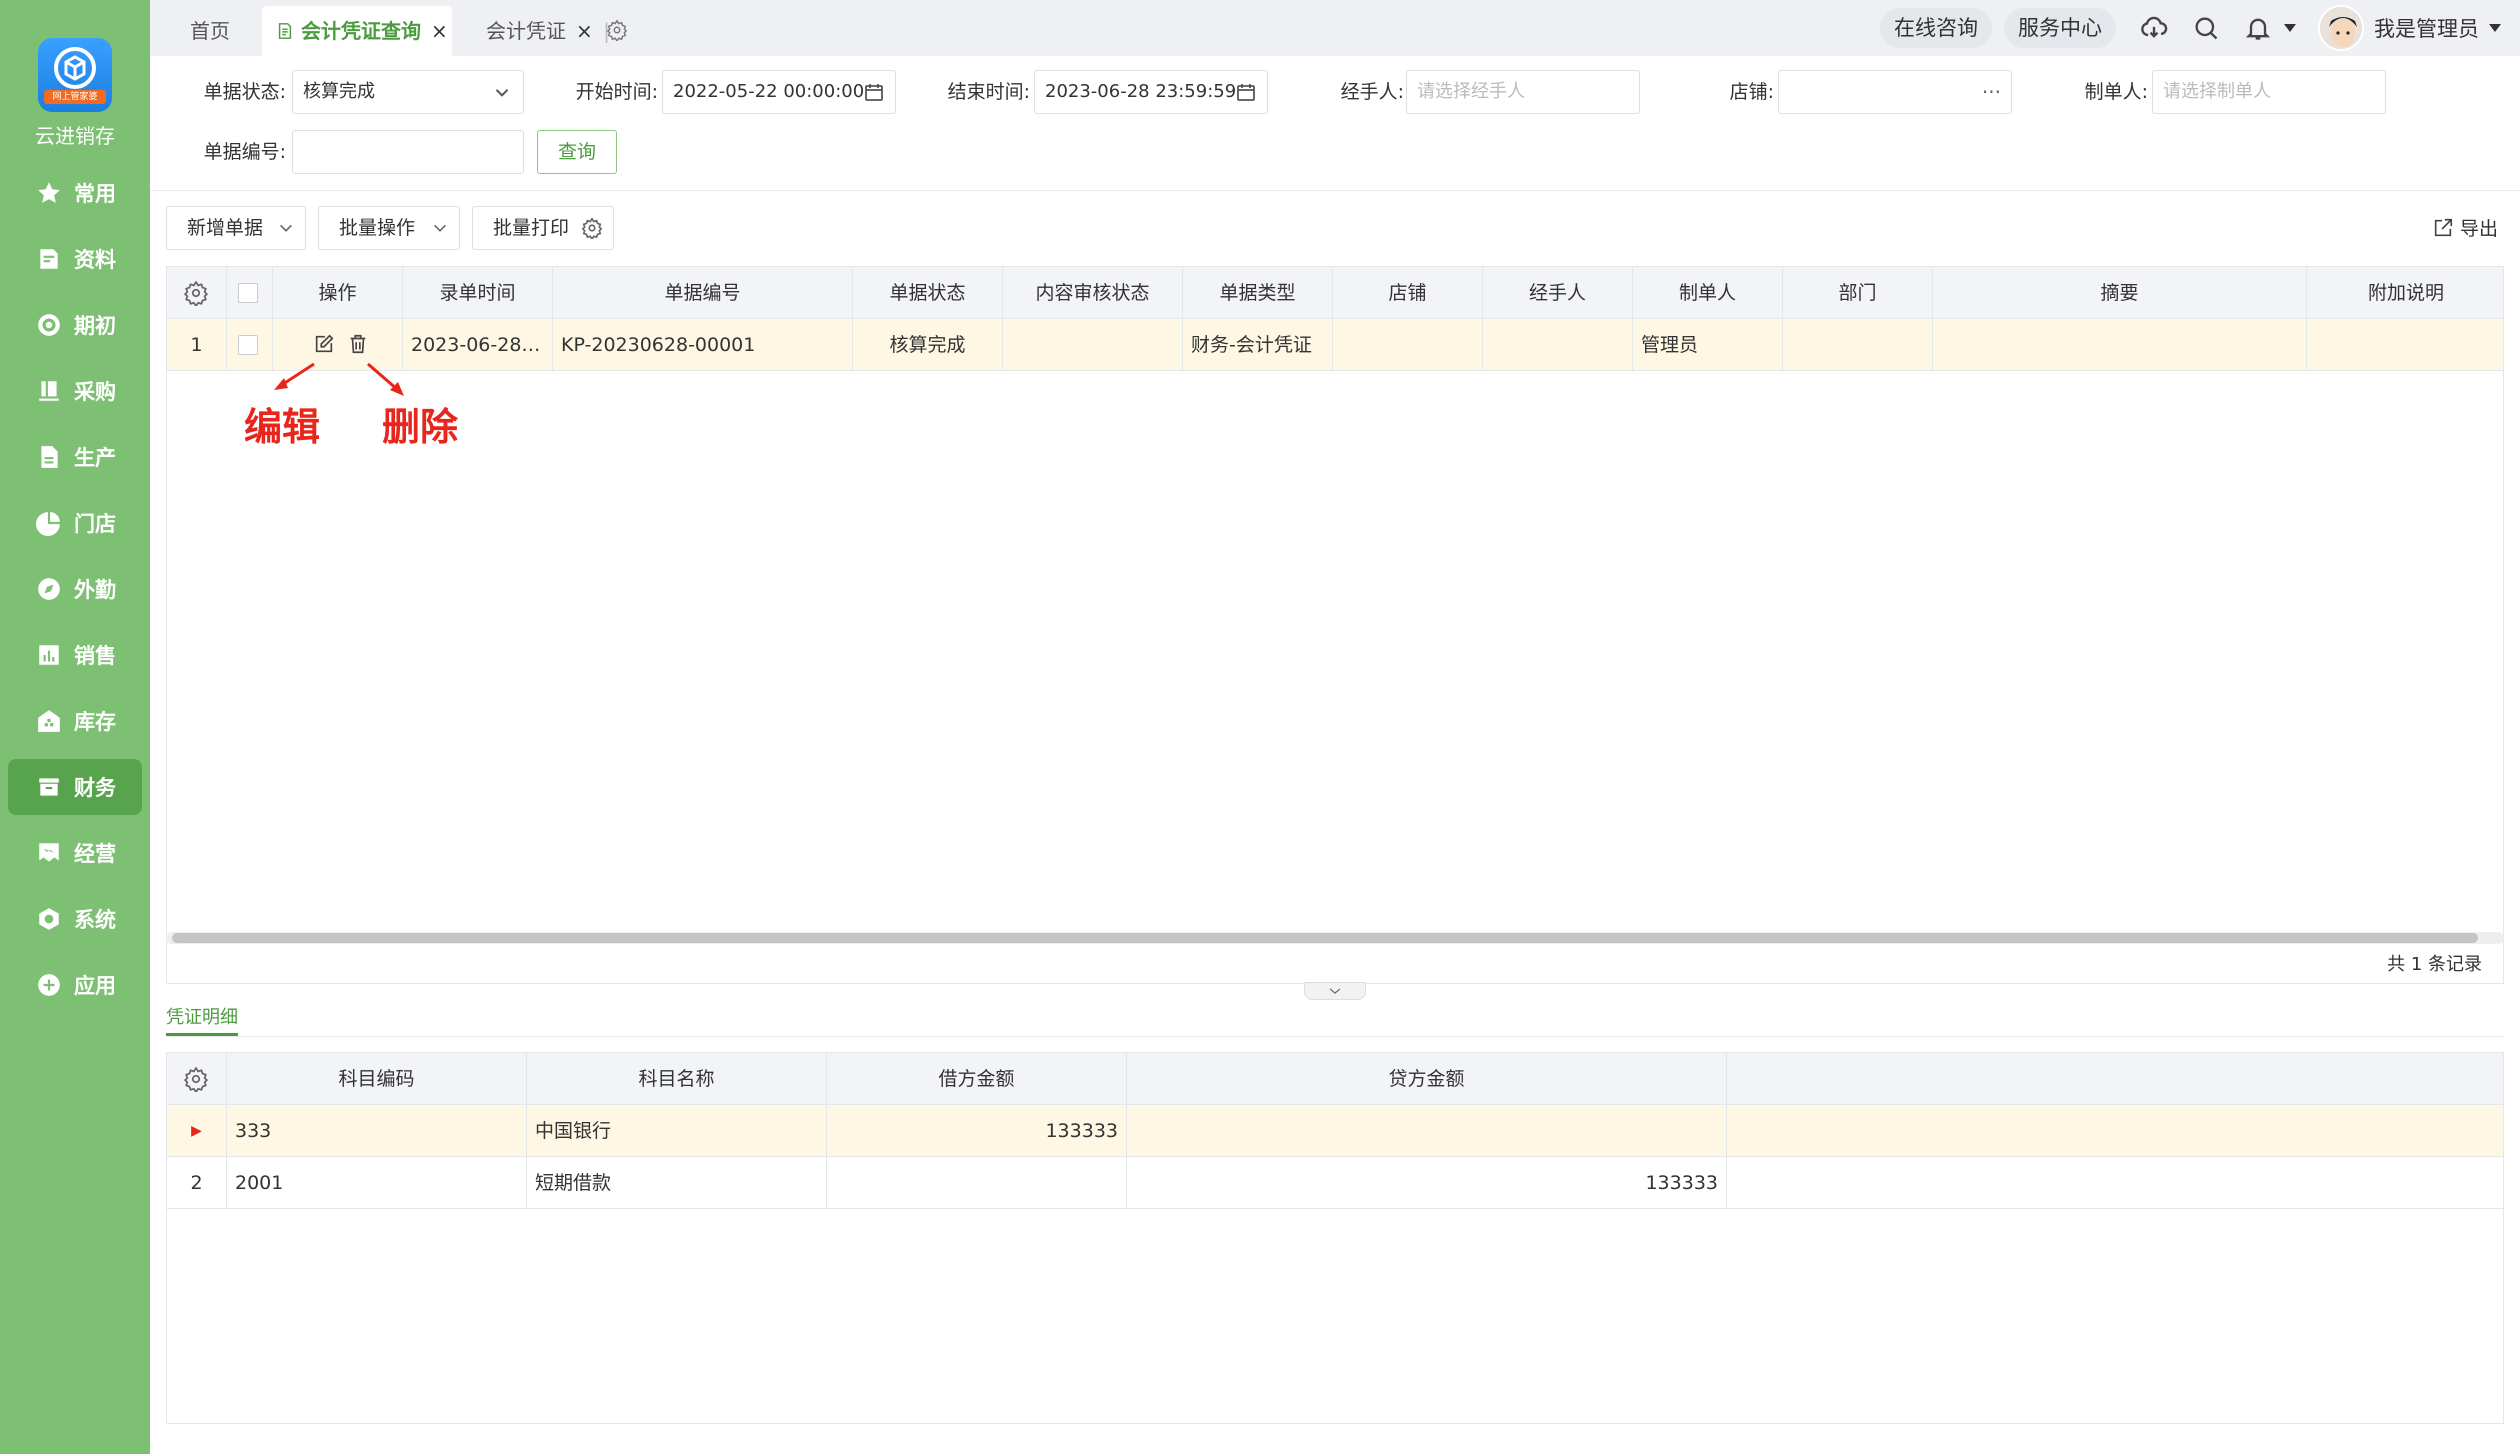 This screenshot has width=2520, height=1454. What do you see at coordinates (577, 152) in the screenshot?
I see `query-button: 查询` at bounding box center [577, 152].